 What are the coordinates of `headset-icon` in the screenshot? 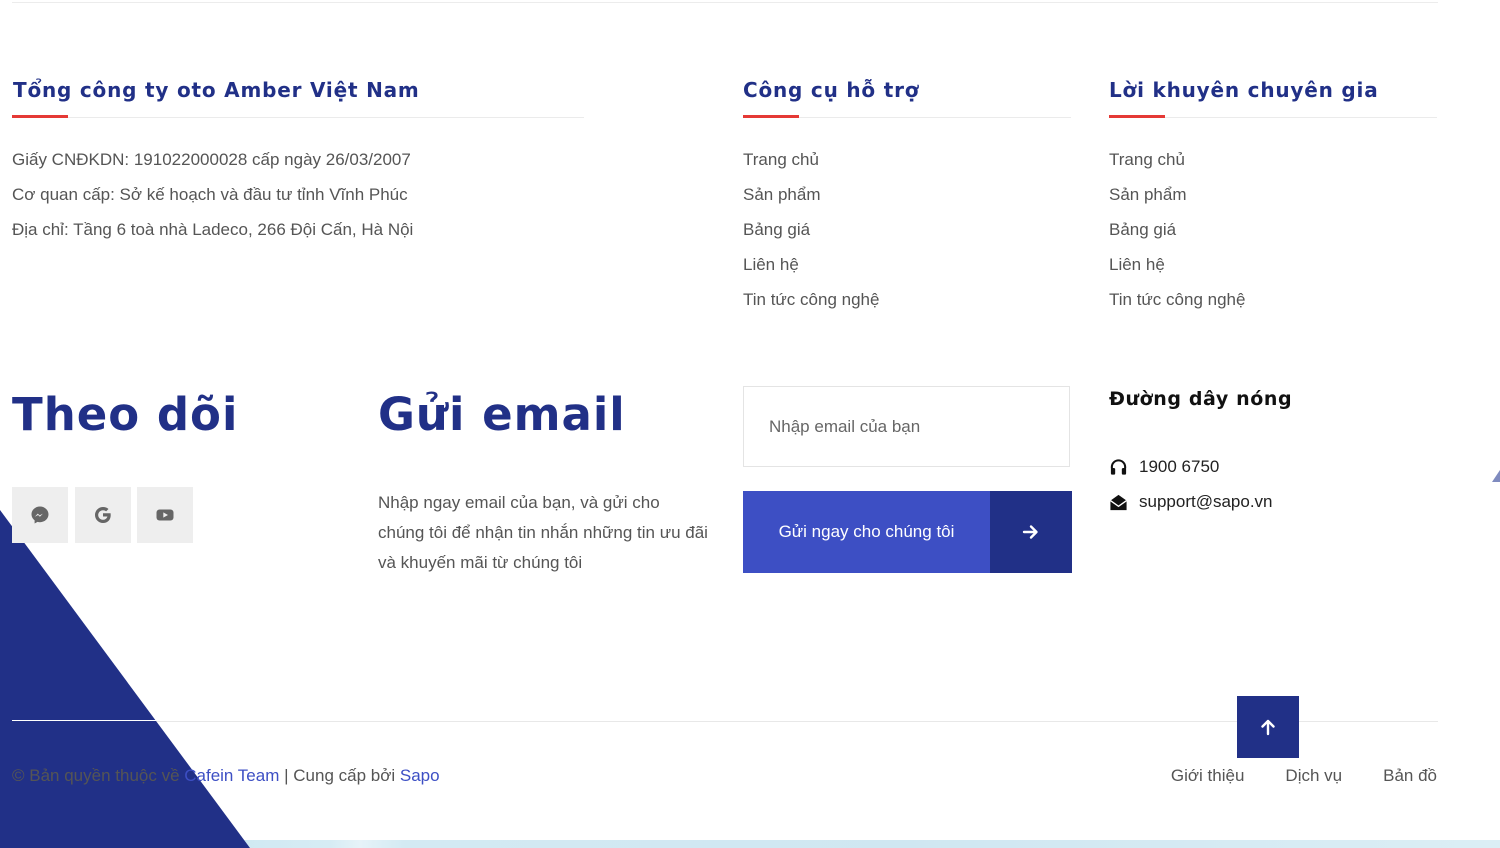 It's located at (1118, 466).